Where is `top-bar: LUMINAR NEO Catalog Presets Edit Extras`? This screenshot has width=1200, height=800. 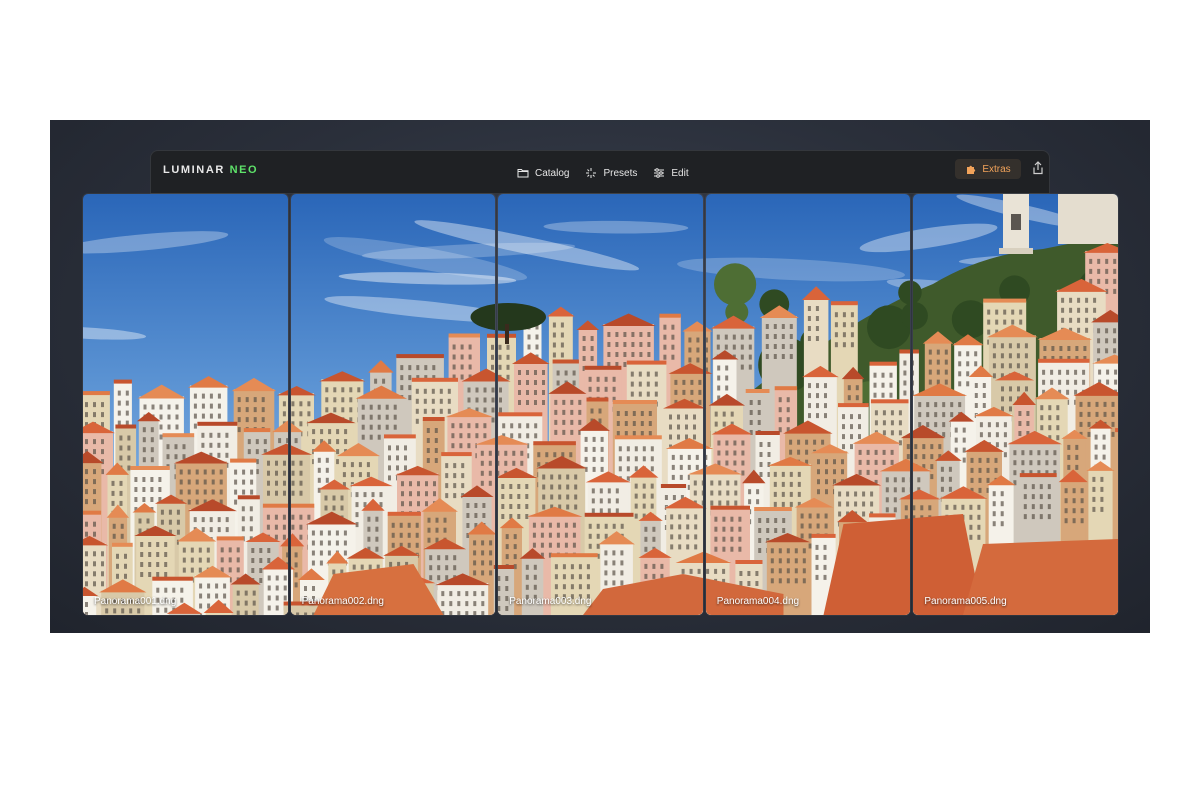 top-bar: LUMINAR NEO Catalog Presets Edit Extras is located at coordinates (600, 172).